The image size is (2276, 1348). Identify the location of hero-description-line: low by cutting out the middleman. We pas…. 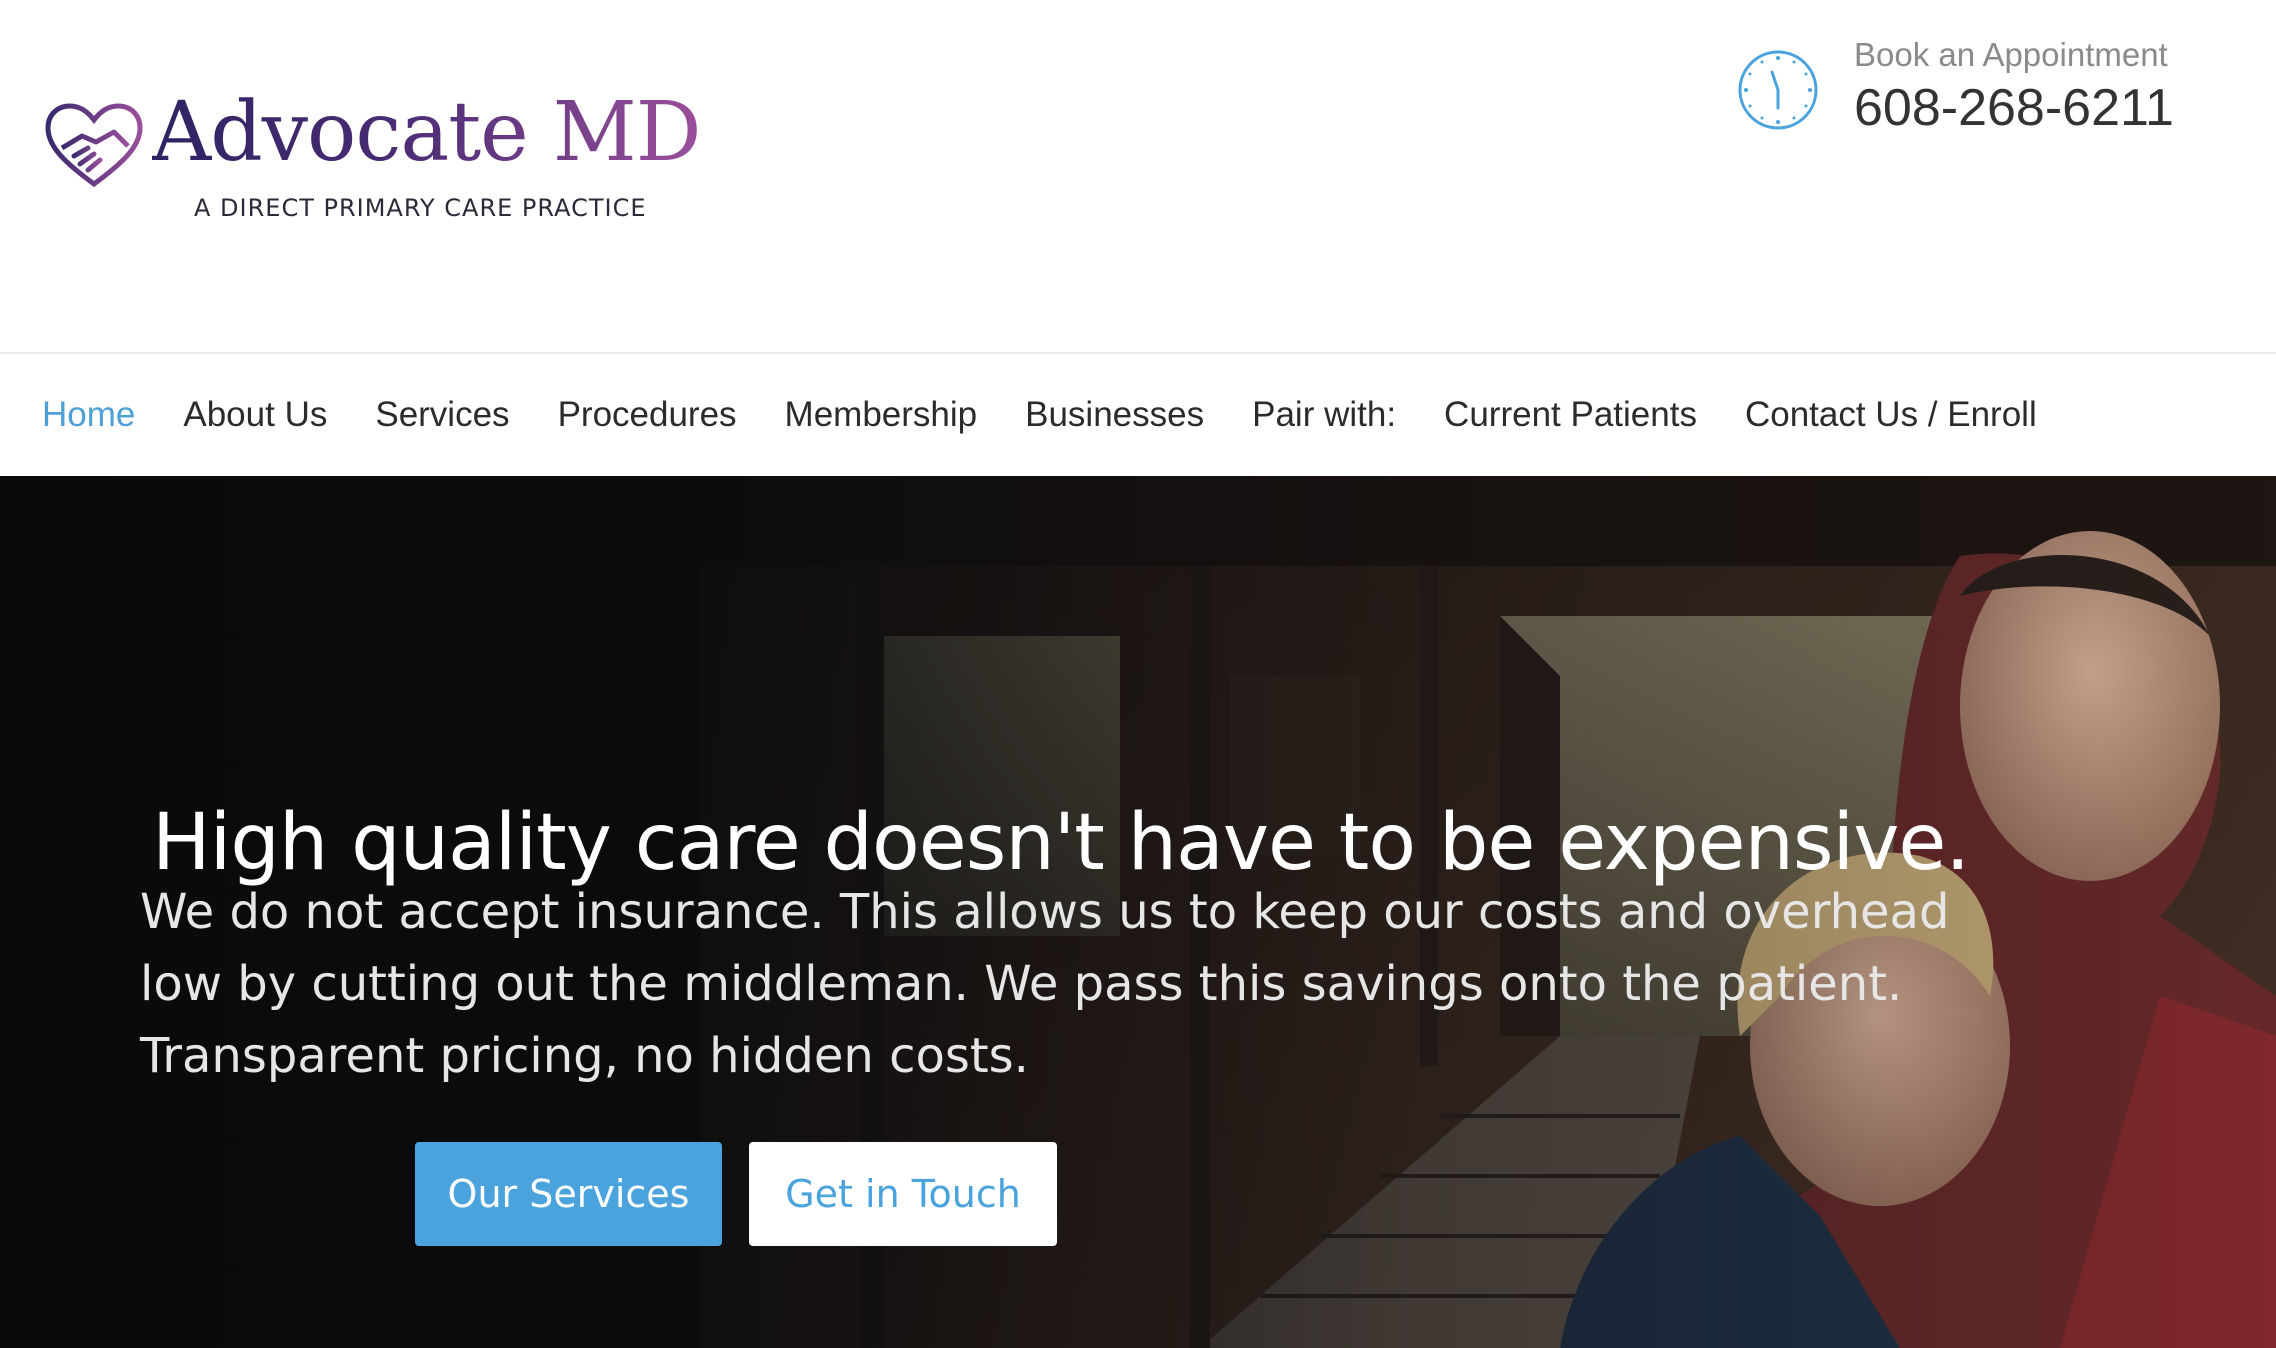
(1021, 984).